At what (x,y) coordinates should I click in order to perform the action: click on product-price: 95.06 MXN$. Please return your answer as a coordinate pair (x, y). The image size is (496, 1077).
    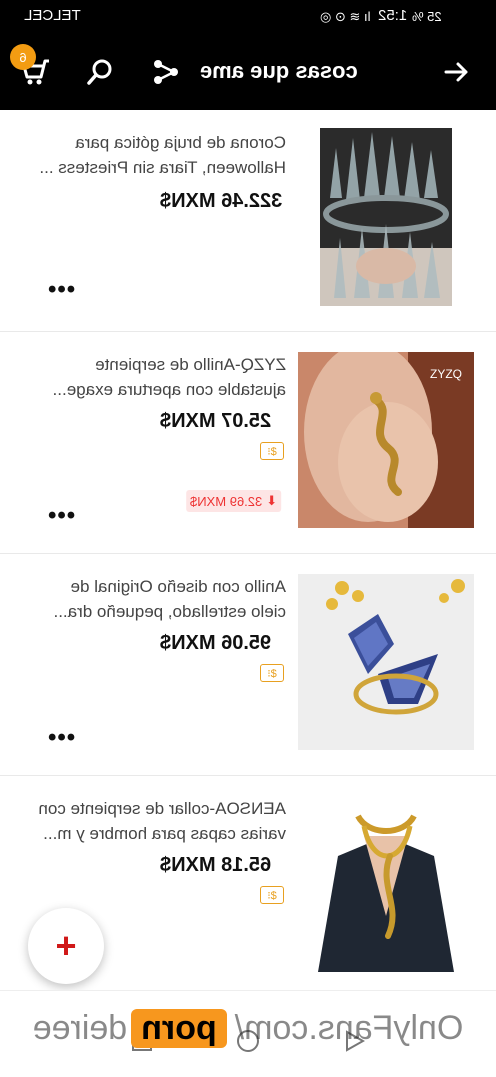
    Looking at the image, I should click on (216, 643).